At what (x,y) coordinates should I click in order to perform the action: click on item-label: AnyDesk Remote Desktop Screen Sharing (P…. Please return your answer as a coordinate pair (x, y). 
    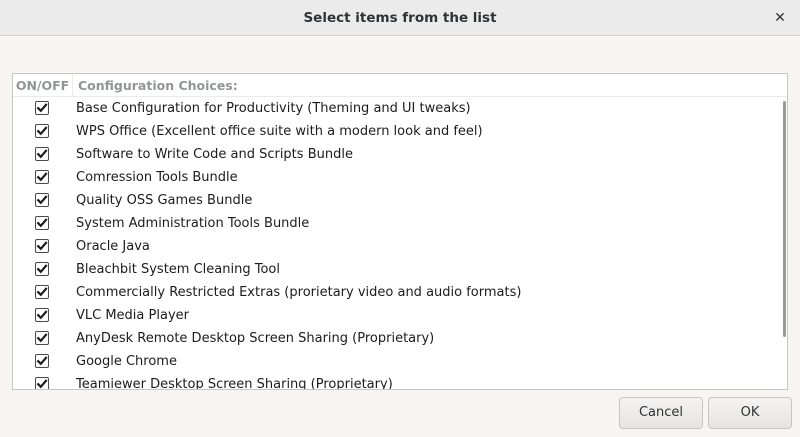
    Looking at the image, I should click on (255, 338).